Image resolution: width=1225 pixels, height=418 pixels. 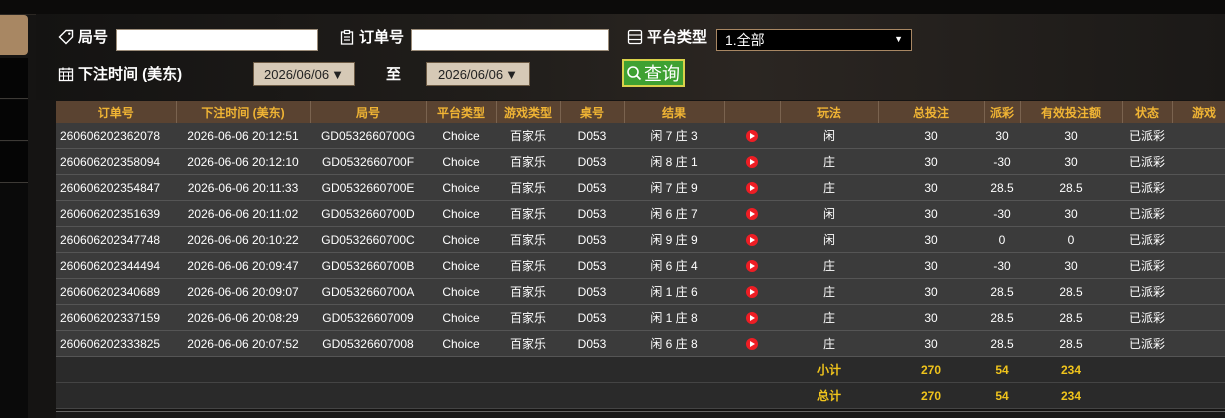 What do you see at coordinates (478, 74) in the screenshot?
I see `date-to: 2026/06/06 ▼` at bounding box center [478, 74].